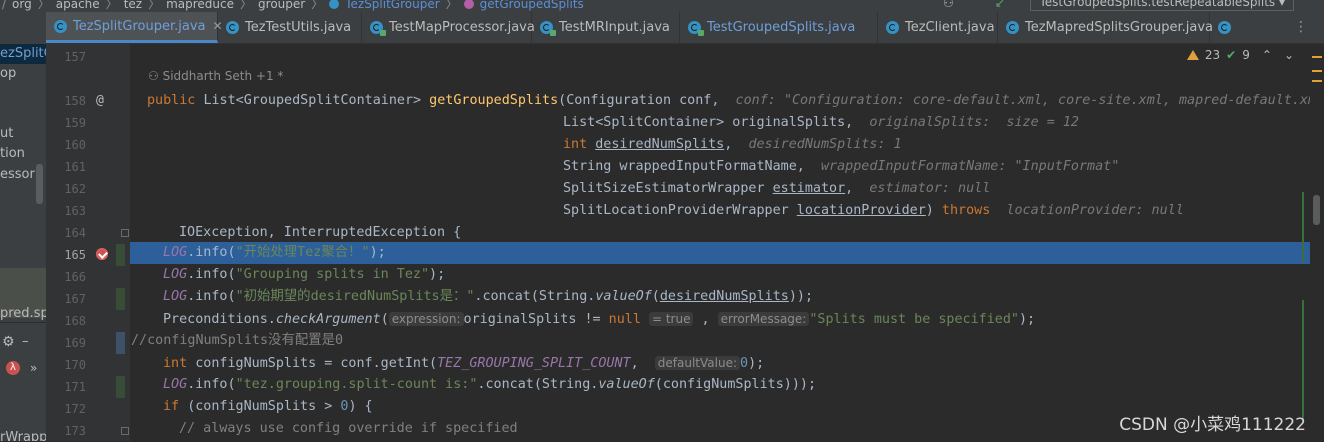 Image resolution: width=1324 pixels, height=442 pixels. Describe the element at coordinates (320, 232) in the screenshot. I see `code-line-164: IOException, InterruptedException {` at that location.